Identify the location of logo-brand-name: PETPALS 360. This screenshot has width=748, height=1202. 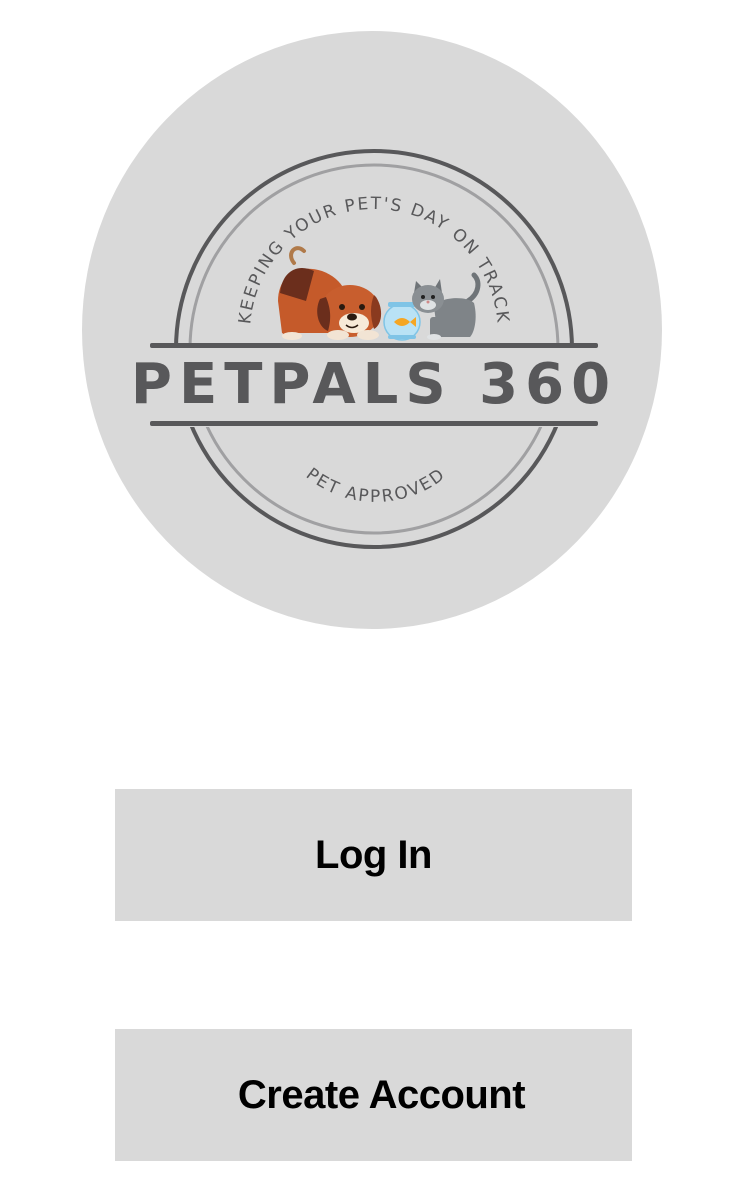
(374, 384).